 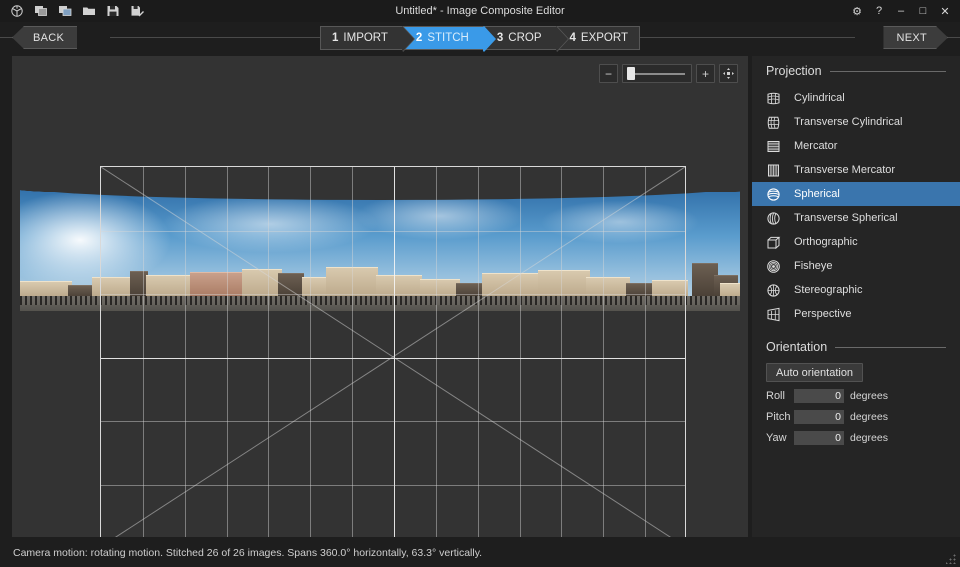 I want to click on cylindrical-icon, so click(x=773, y=98).